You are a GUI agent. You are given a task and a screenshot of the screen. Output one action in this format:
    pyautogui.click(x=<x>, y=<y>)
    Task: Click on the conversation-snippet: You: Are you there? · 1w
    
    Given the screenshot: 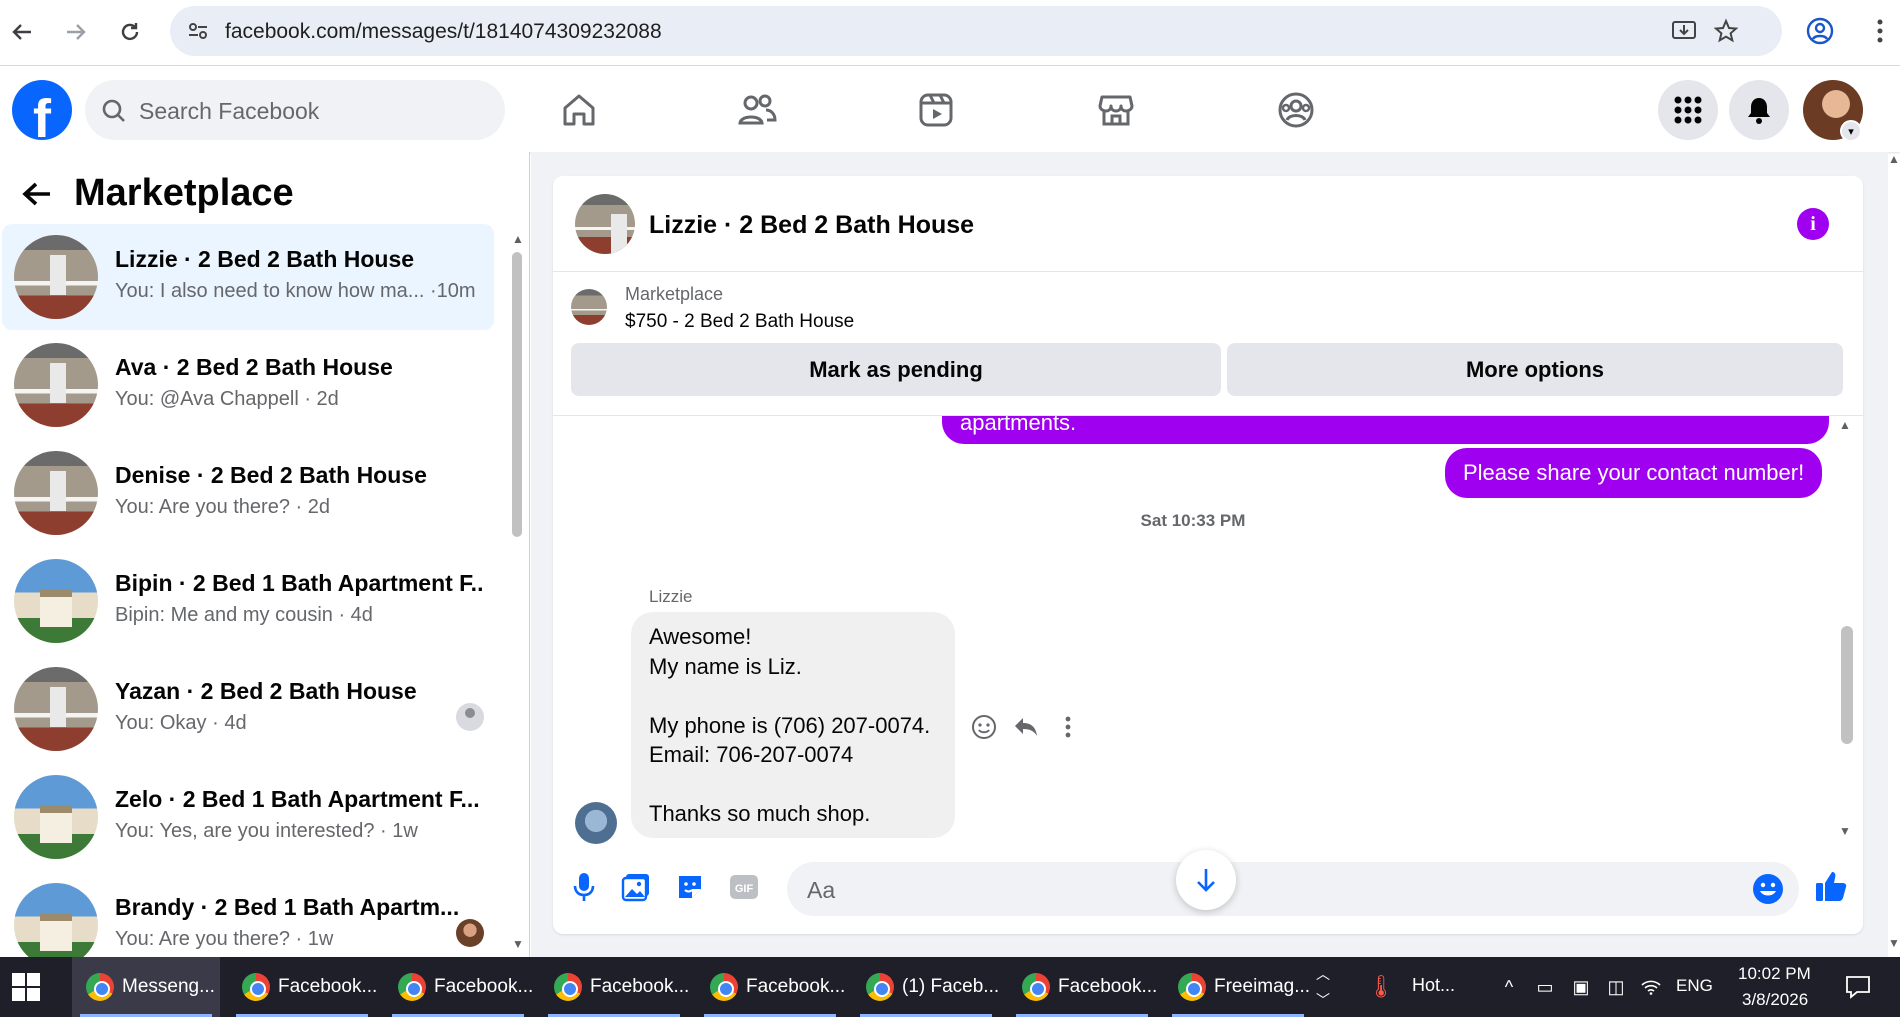 What is the action you would take?
    pyautogui.click(x=224, y=939)
    